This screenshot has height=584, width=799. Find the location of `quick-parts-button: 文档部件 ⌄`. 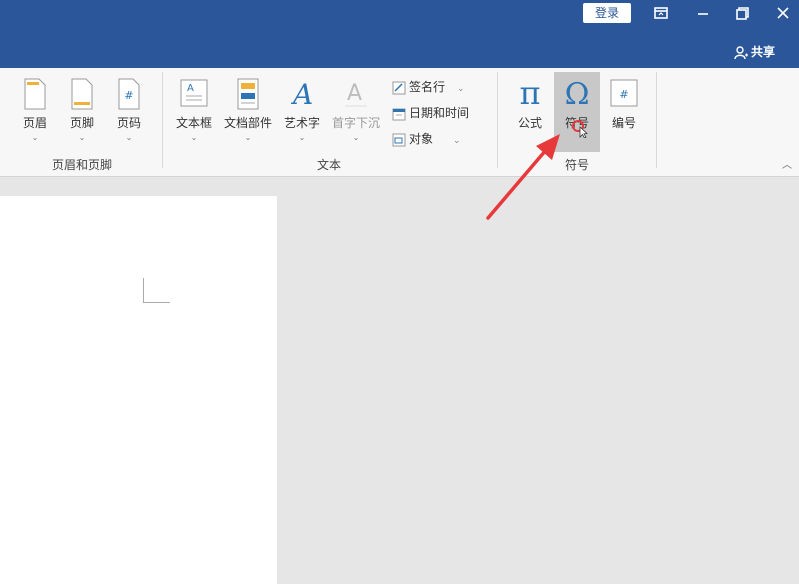

quick-parts-button: 文档部件 ⌄ is located at coordinates (248, 110).